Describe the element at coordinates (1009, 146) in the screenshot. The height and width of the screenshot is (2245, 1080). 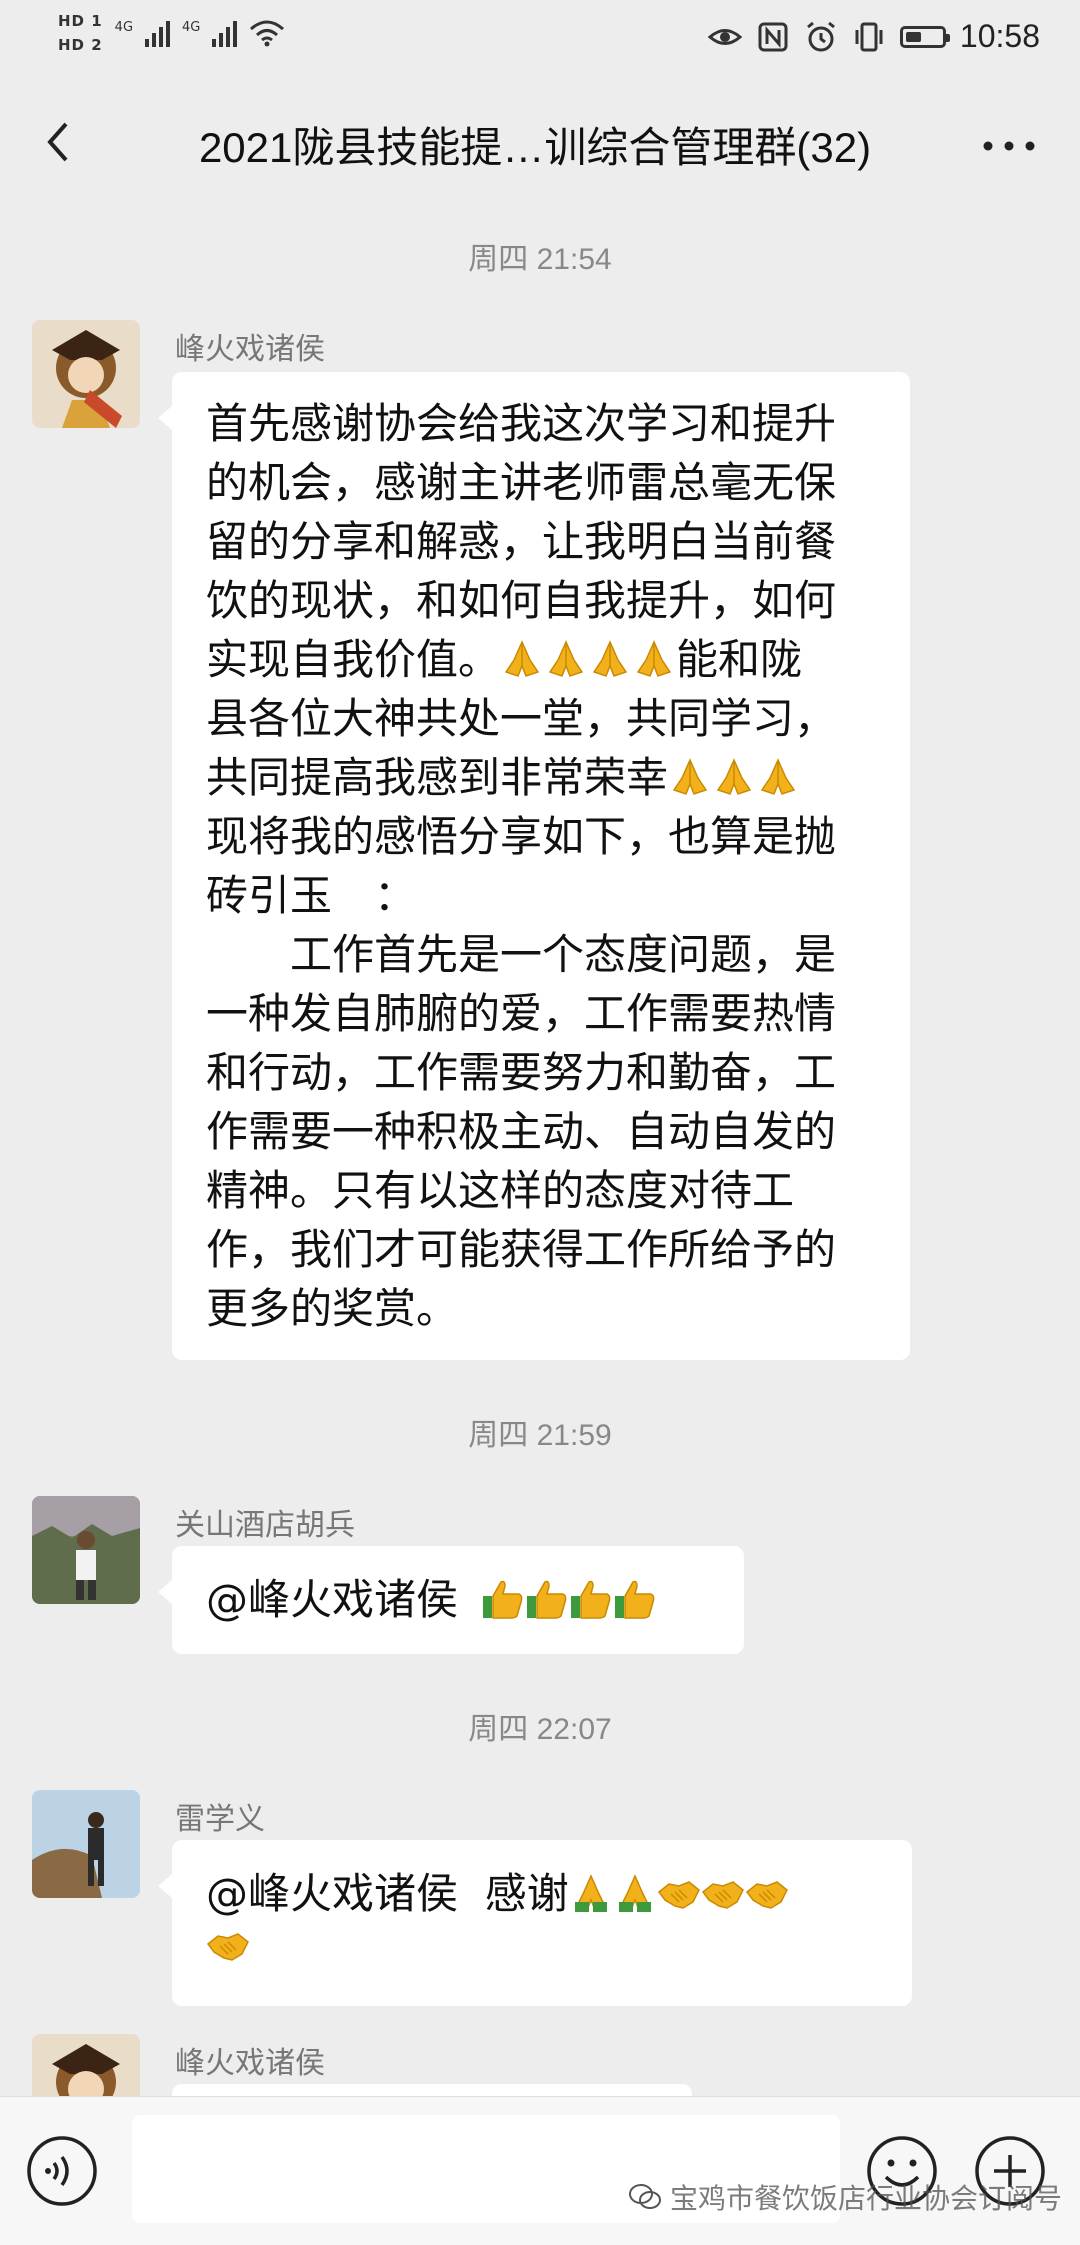
I see `more-dots-icon` at that location.